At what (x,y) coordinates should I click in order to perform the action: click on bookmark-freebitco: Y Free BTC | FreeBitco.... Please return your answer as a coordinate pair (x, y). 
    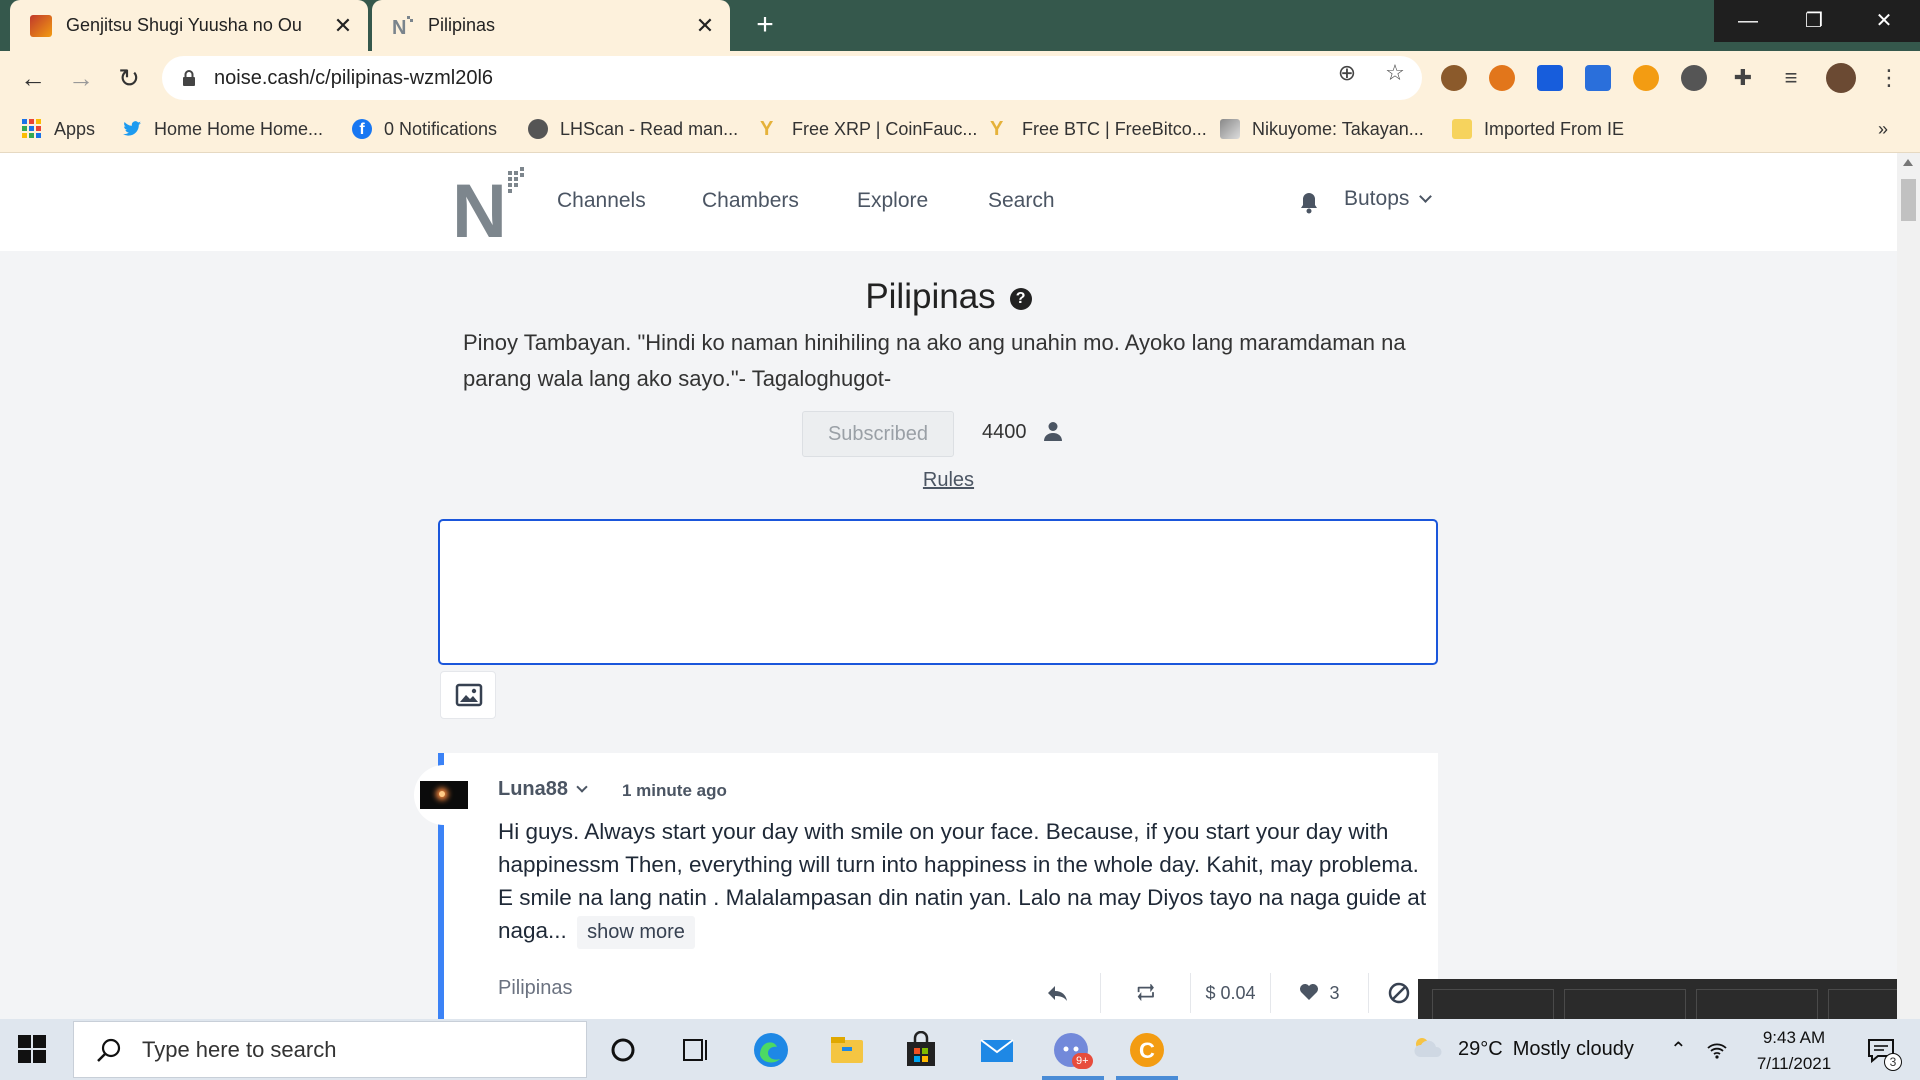
    Looking at the image, I should click on (1098, 129).